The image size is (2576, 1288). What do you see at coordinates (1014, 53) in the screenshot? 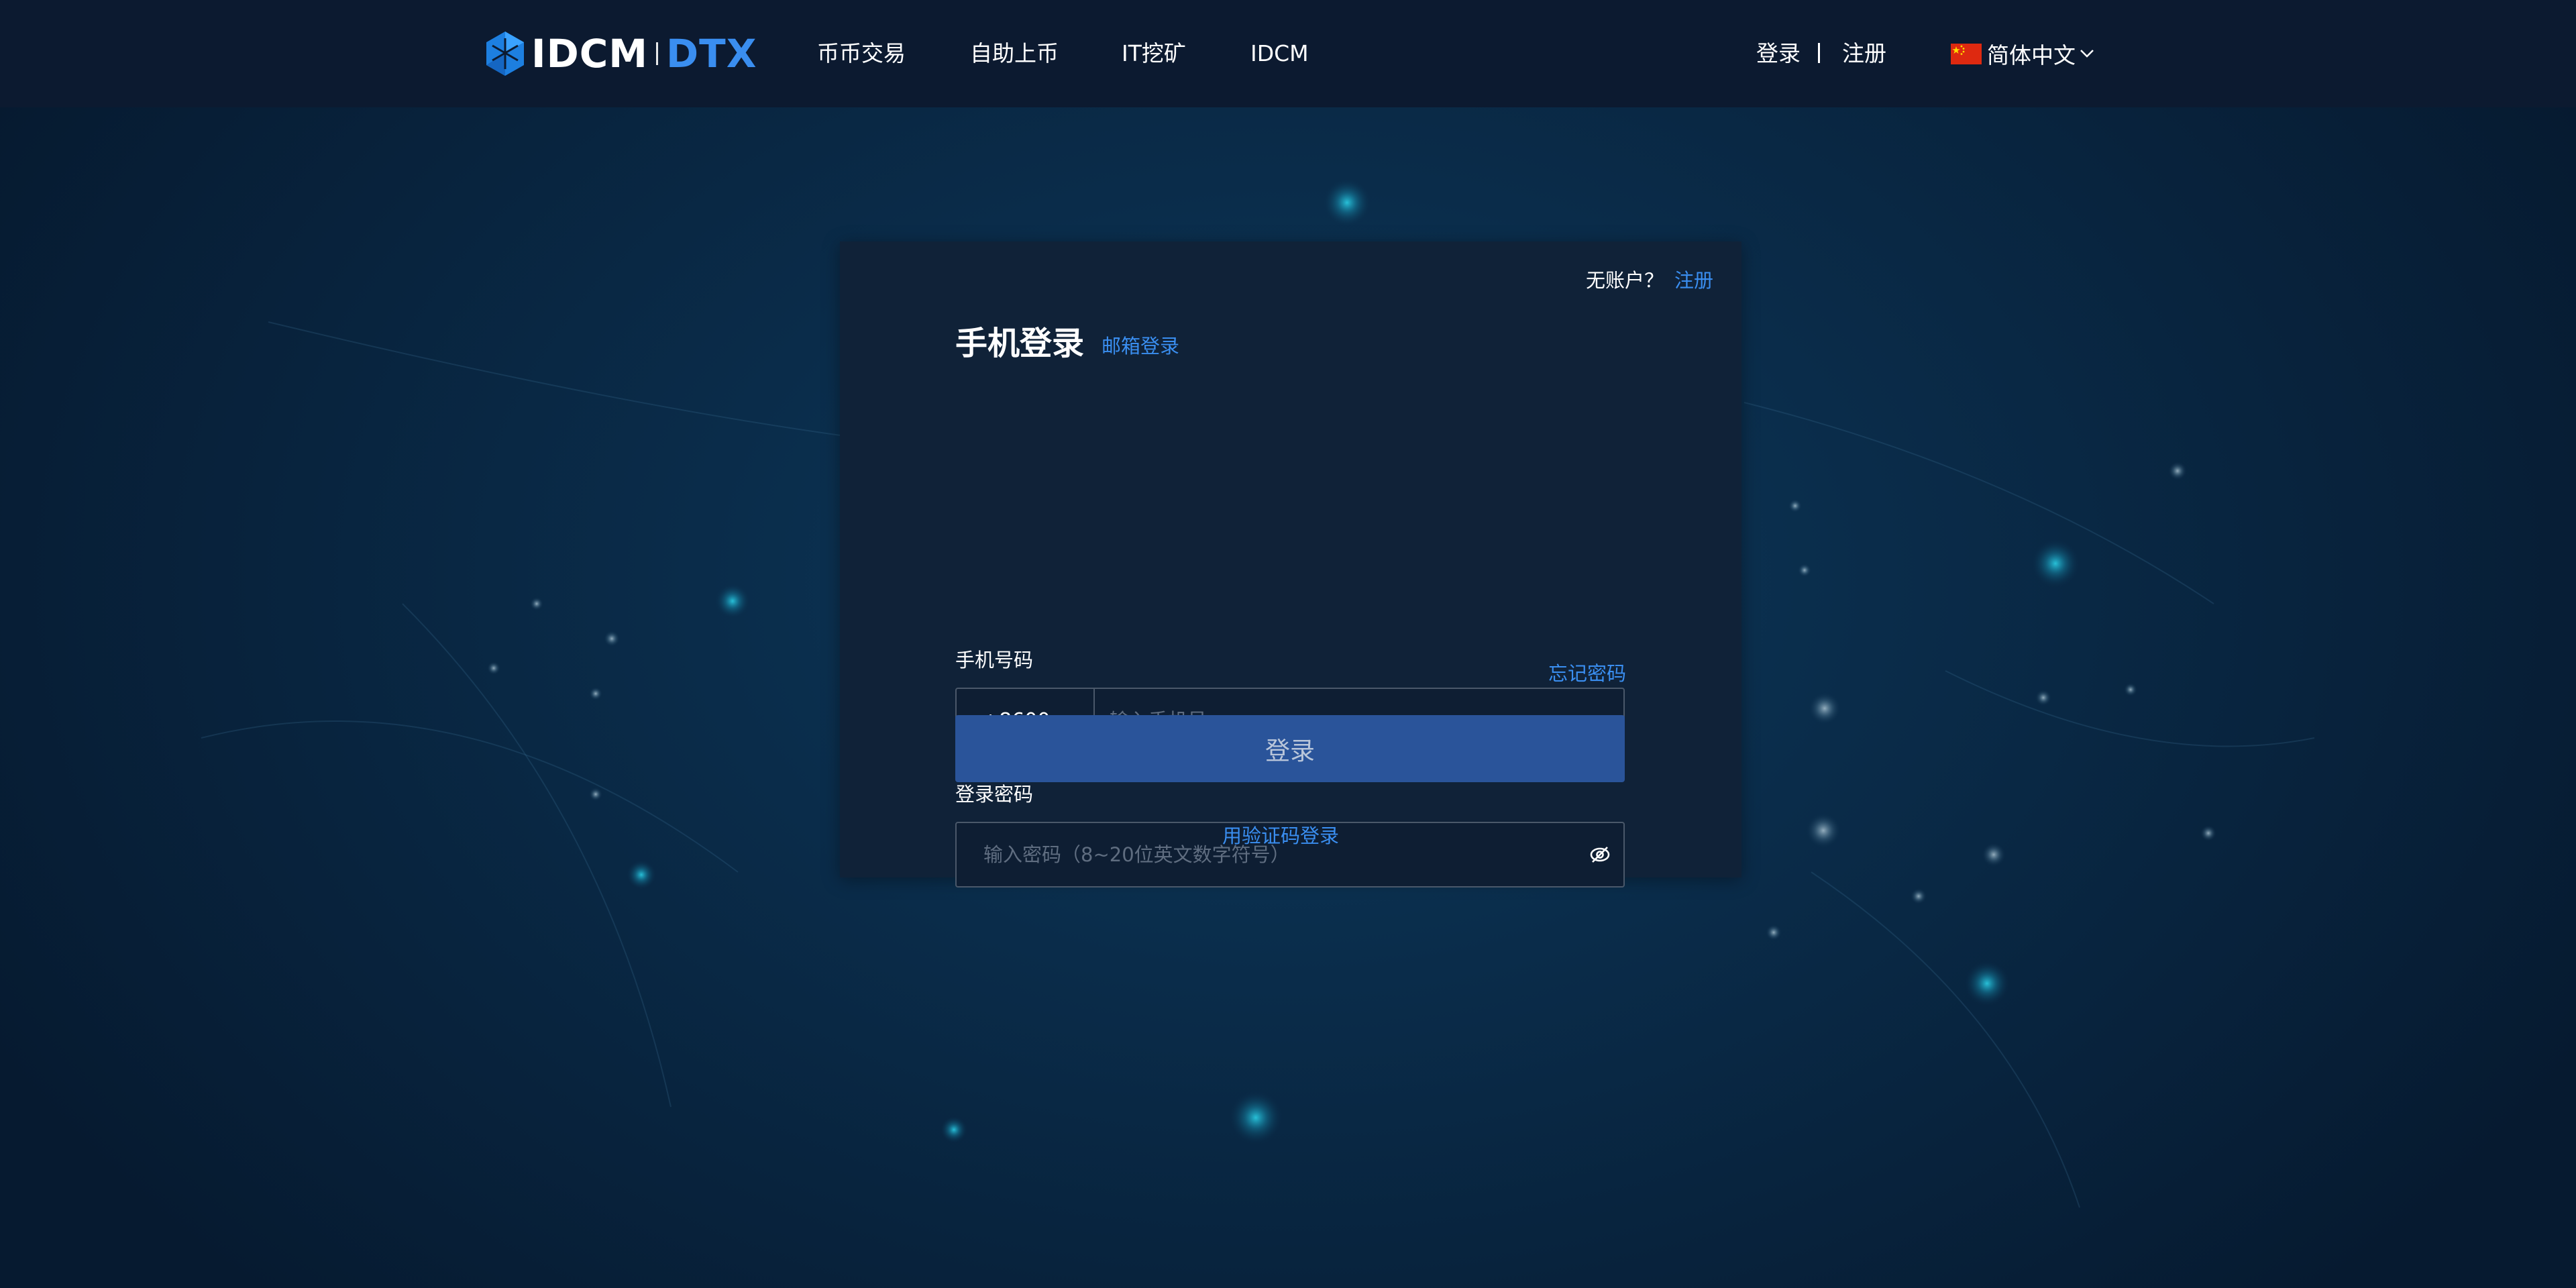
I see `nav-item-self-listing: 自助上币` at bounding box center [1014, 53].